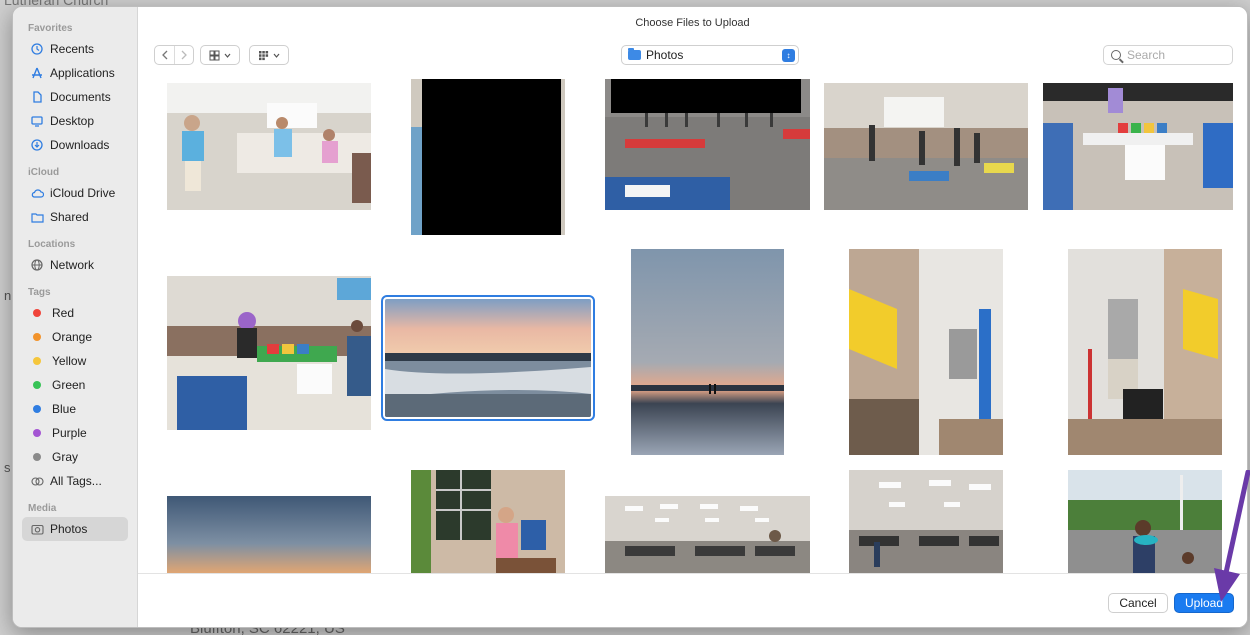  I want to click on sidebar-section-icloud: iCloud, so click(44, 172).